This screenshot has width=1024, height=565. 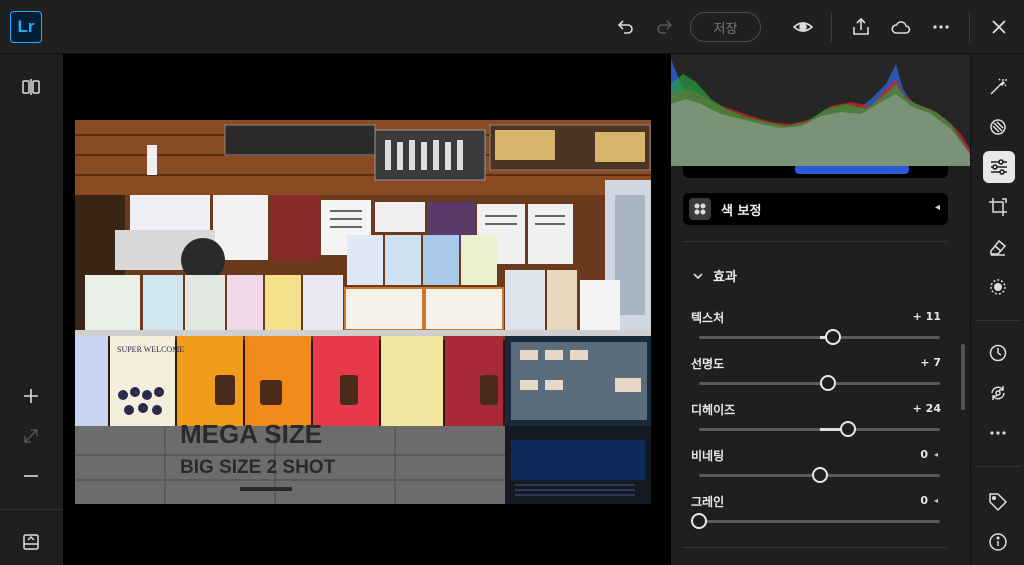 What do you see at coordinates (725, 275) in the screenshot?
I see `effects-heading: 효과` at bounding box center [725, 275].